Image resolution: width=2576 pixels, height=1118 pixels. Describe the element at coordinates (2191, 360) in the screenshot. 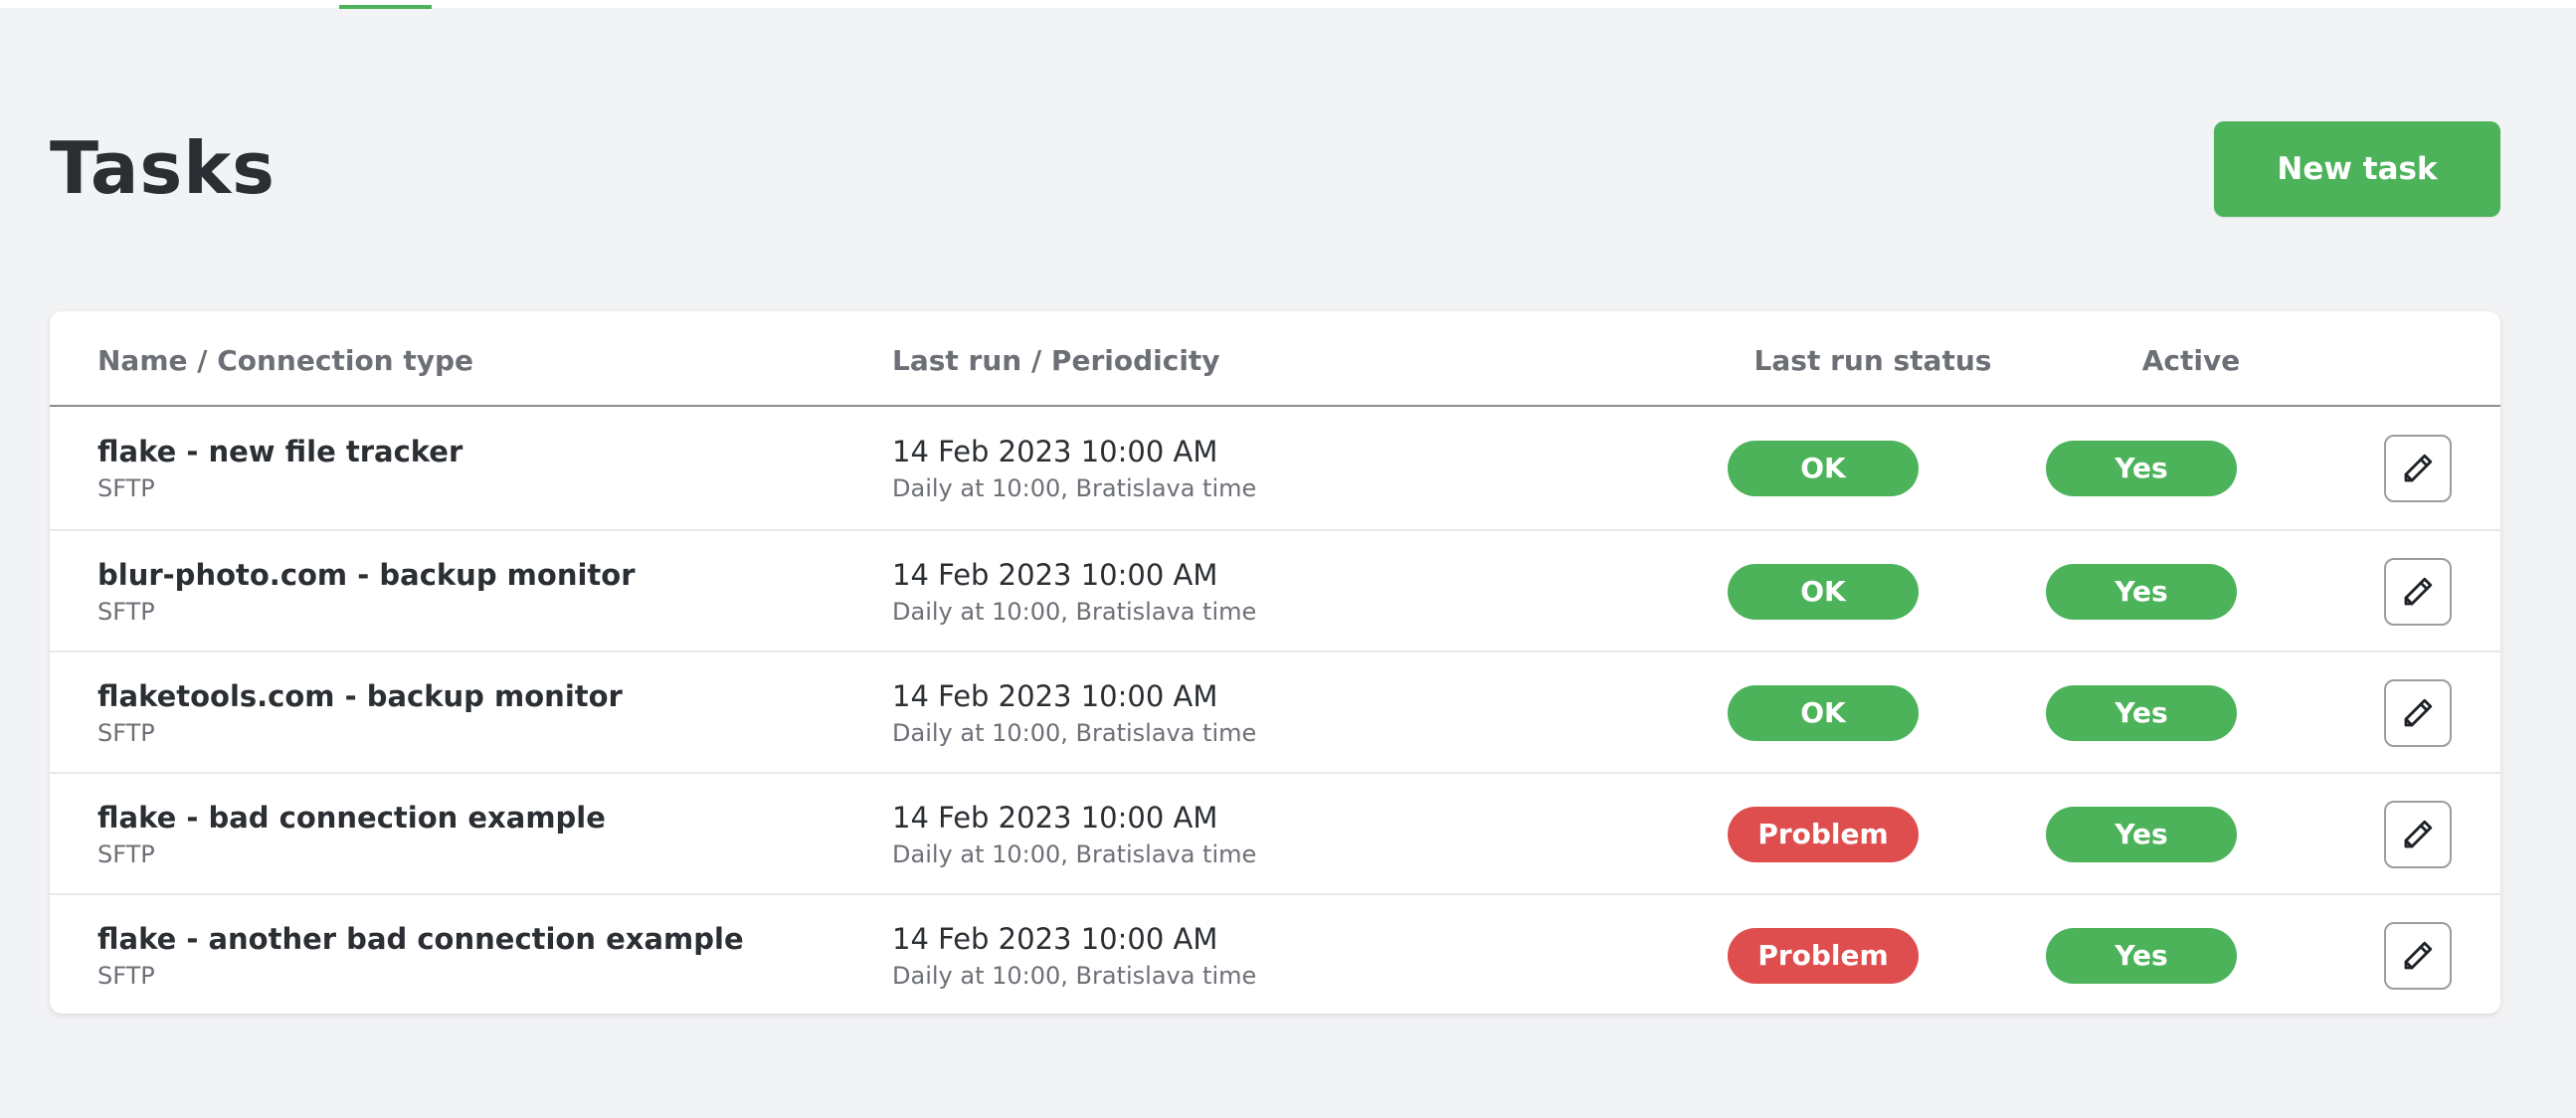

I see `column-header-active: Active` at that location.